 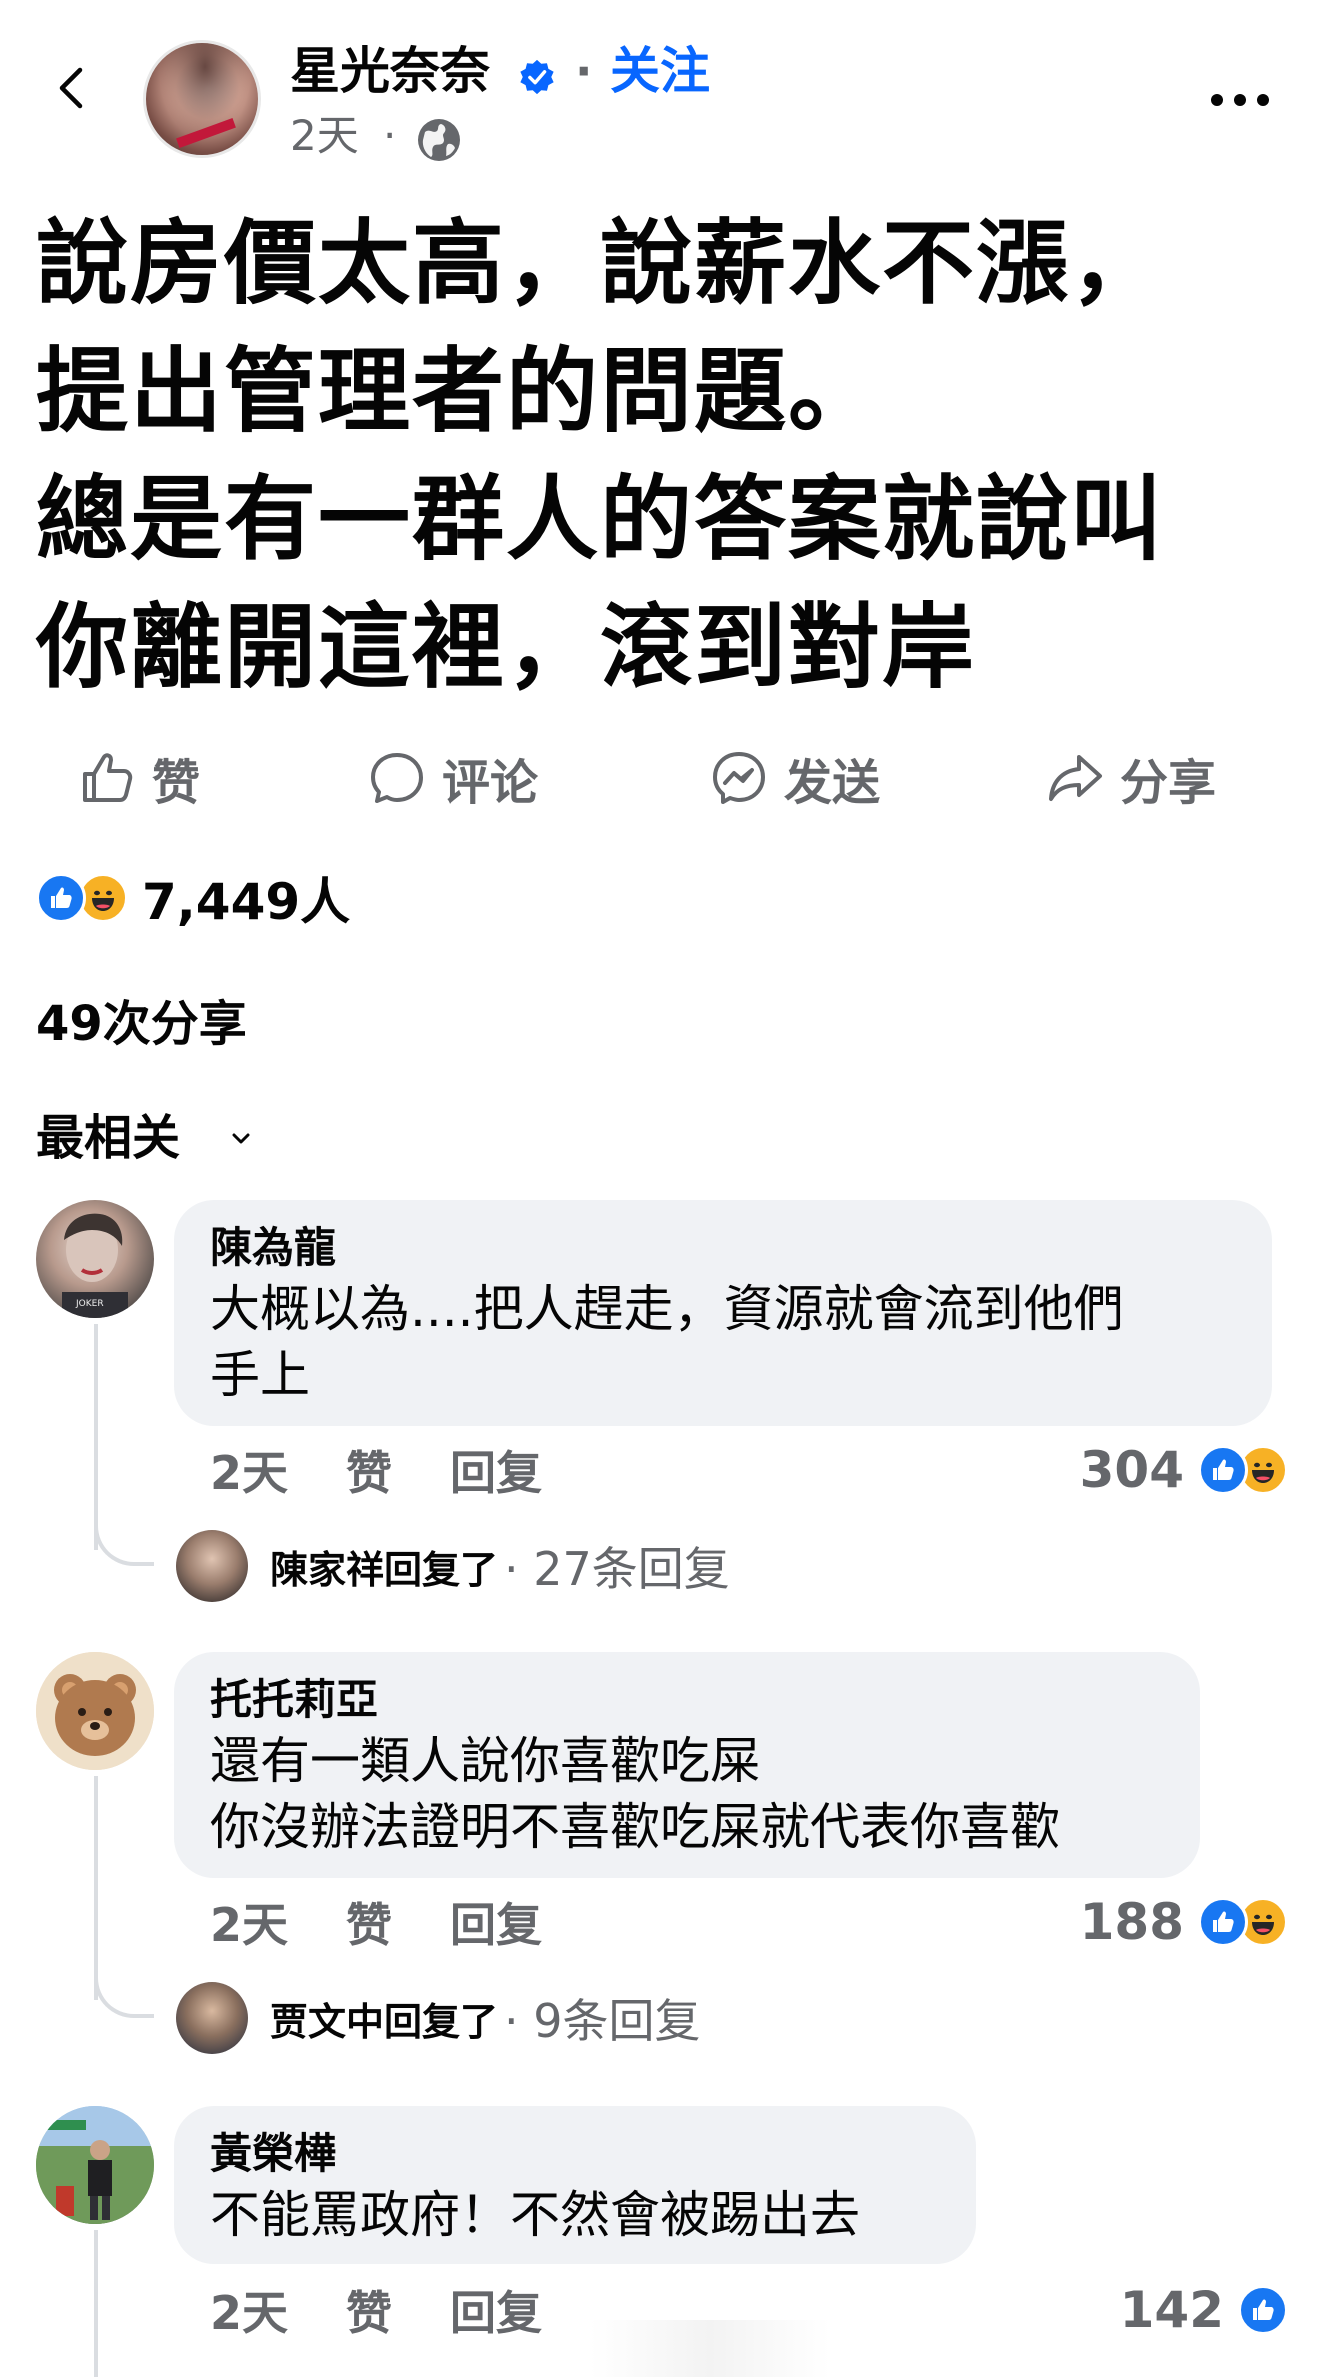 What do you see at coordinates (141, 1024) in the screenshot?
I see `share-count: 49次分享` at bounding box center [141, 1024].